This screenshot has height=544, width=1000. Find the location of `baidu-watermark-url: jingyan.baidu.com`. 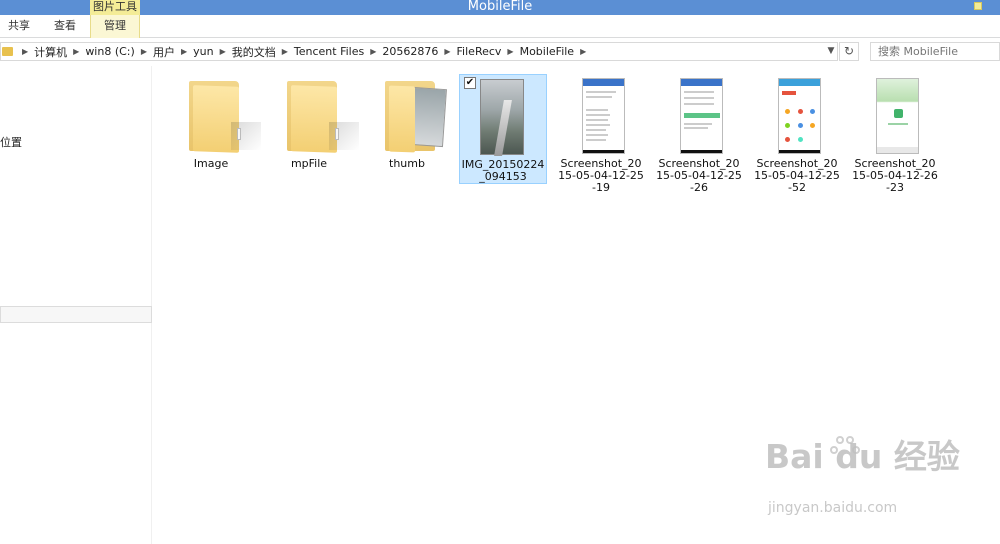

baidu-watermark-url: jingyan.baidu.com is located at coordinates (833, 508).